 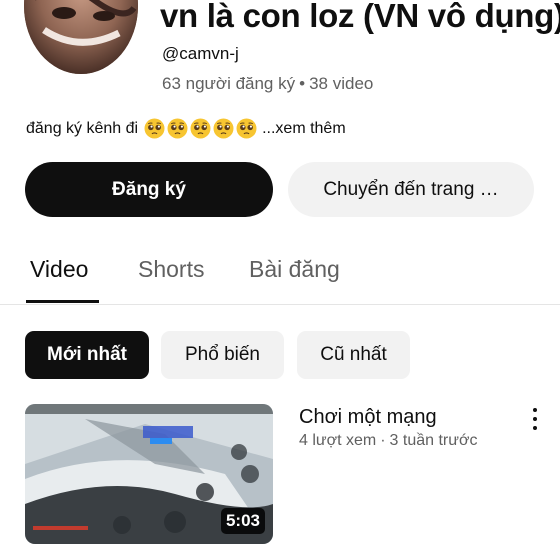 What do you see at coordinates (149, 189) in the screenshot?
I see `subscribe-button: Đăng ký` at bounding box center [149, 189].